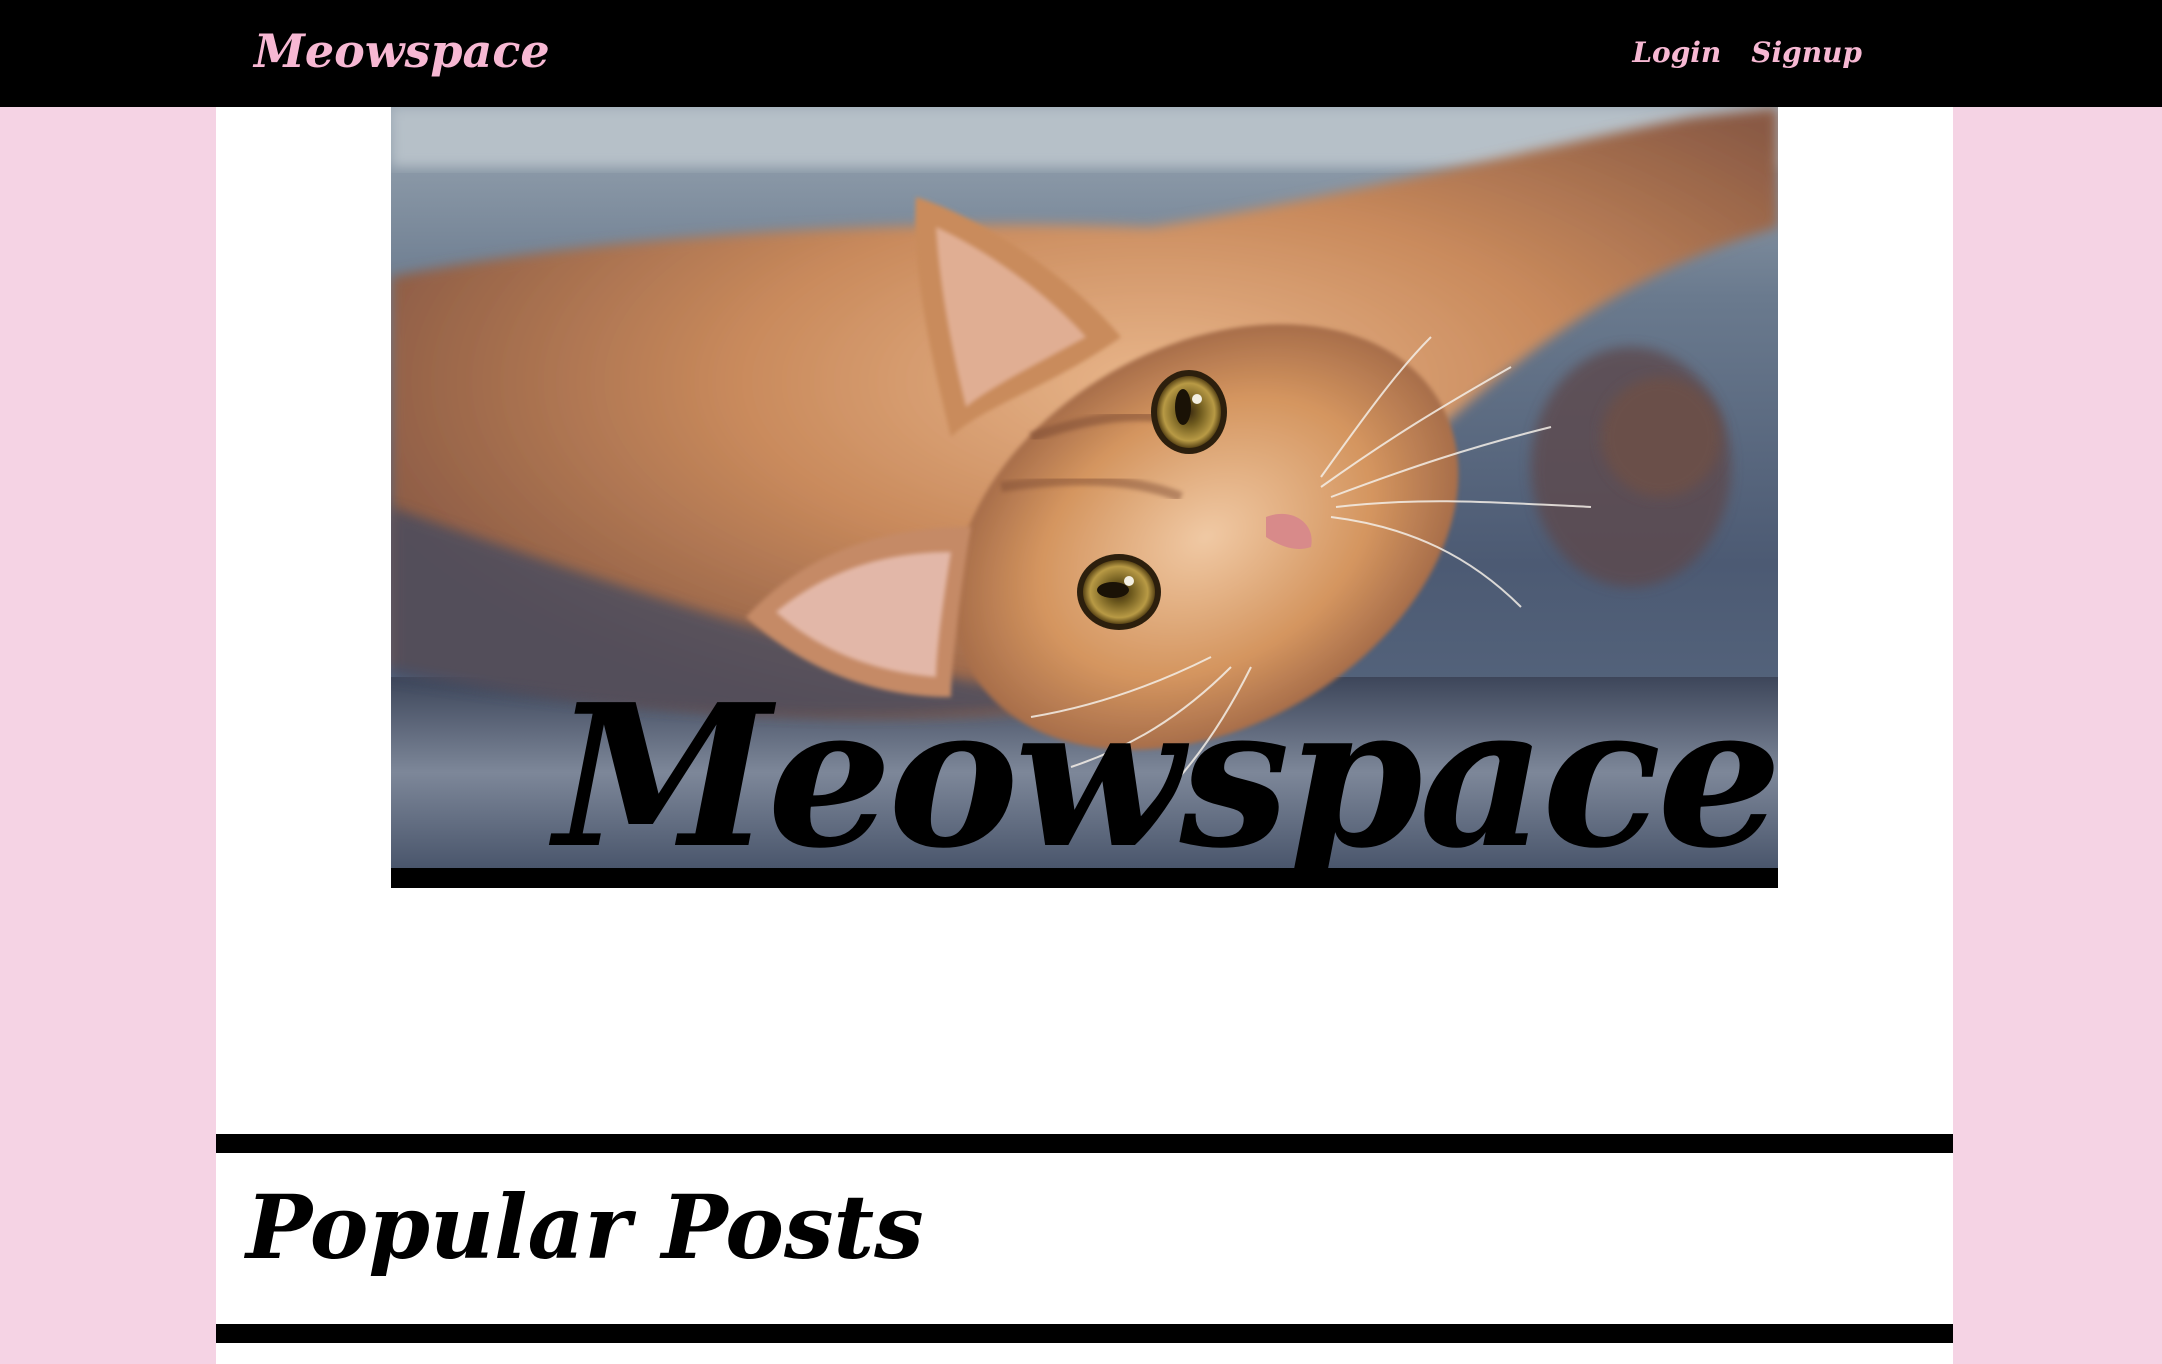 Image resolution: width=2162 pixels, height=1364 pixels. What do you see at coordinates (402, 51) in the screenshot?
I see `brand-link: Meowspace` at bounding box center [402, 51].